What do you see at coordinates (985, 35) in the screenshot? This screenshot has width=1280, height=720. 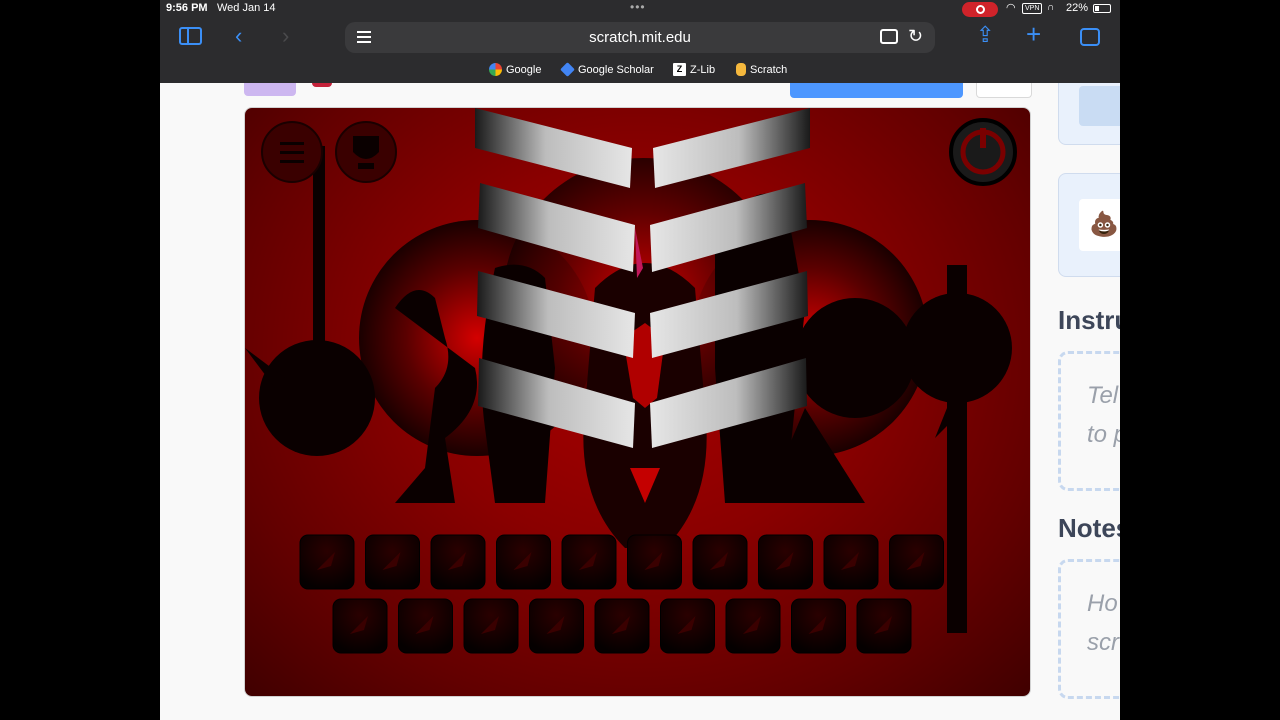 I see `share-icon: ⇪` at bounding box center [985, 35].